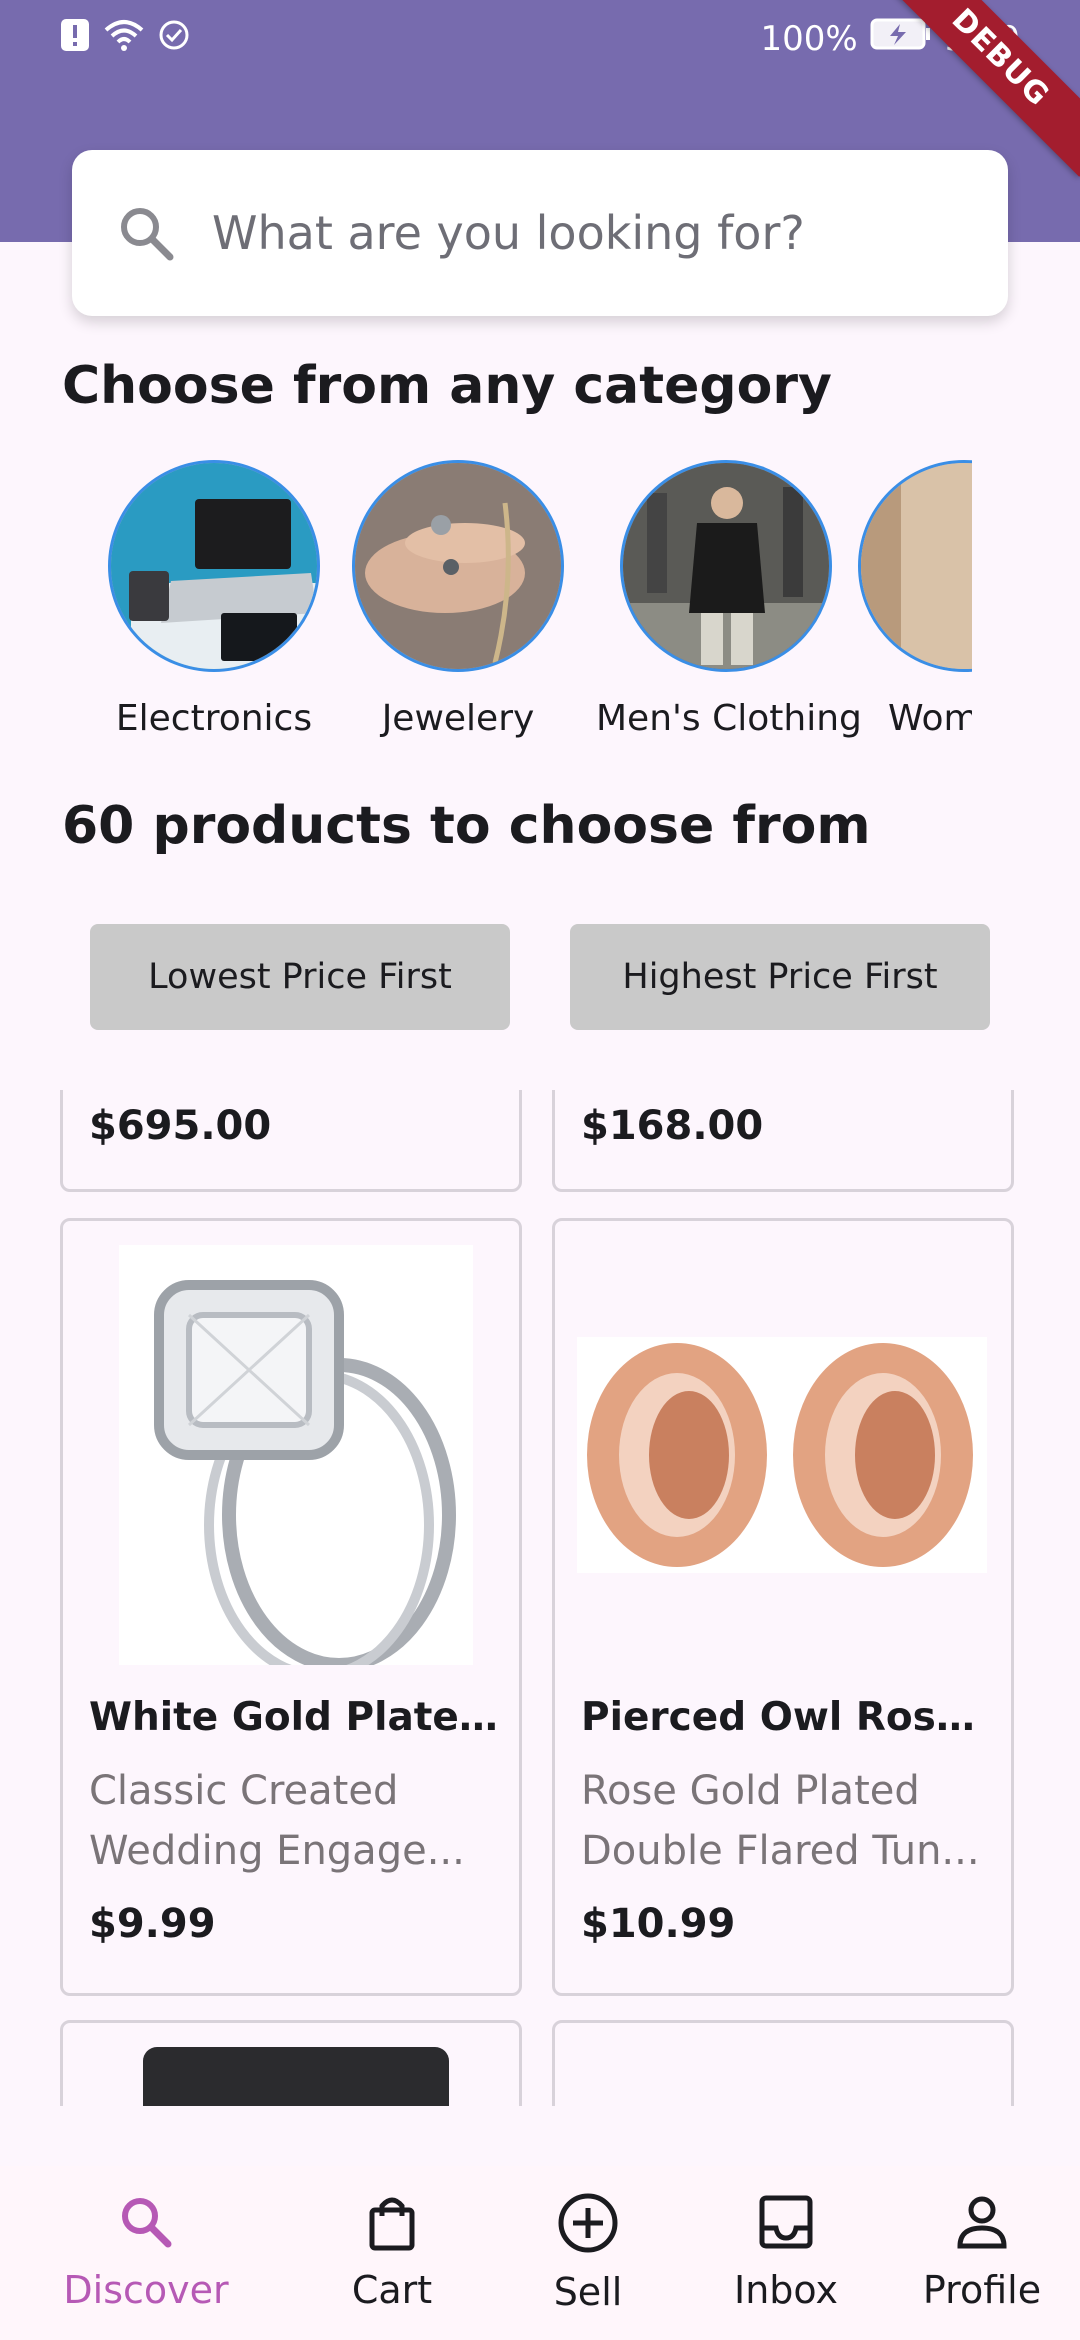 The image size is (1080, 2340). Describe the element at coordinates (152, 1924) in the screenshot. I see `product-price: $9.99` at that location.